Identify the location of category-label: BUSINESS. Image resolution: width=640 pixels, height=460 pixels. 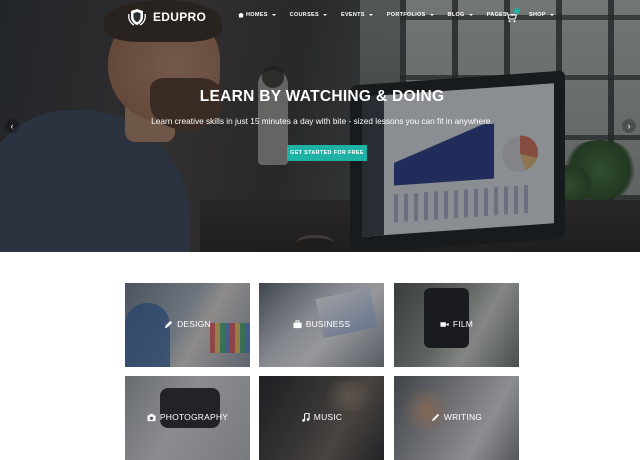
(321, 324).